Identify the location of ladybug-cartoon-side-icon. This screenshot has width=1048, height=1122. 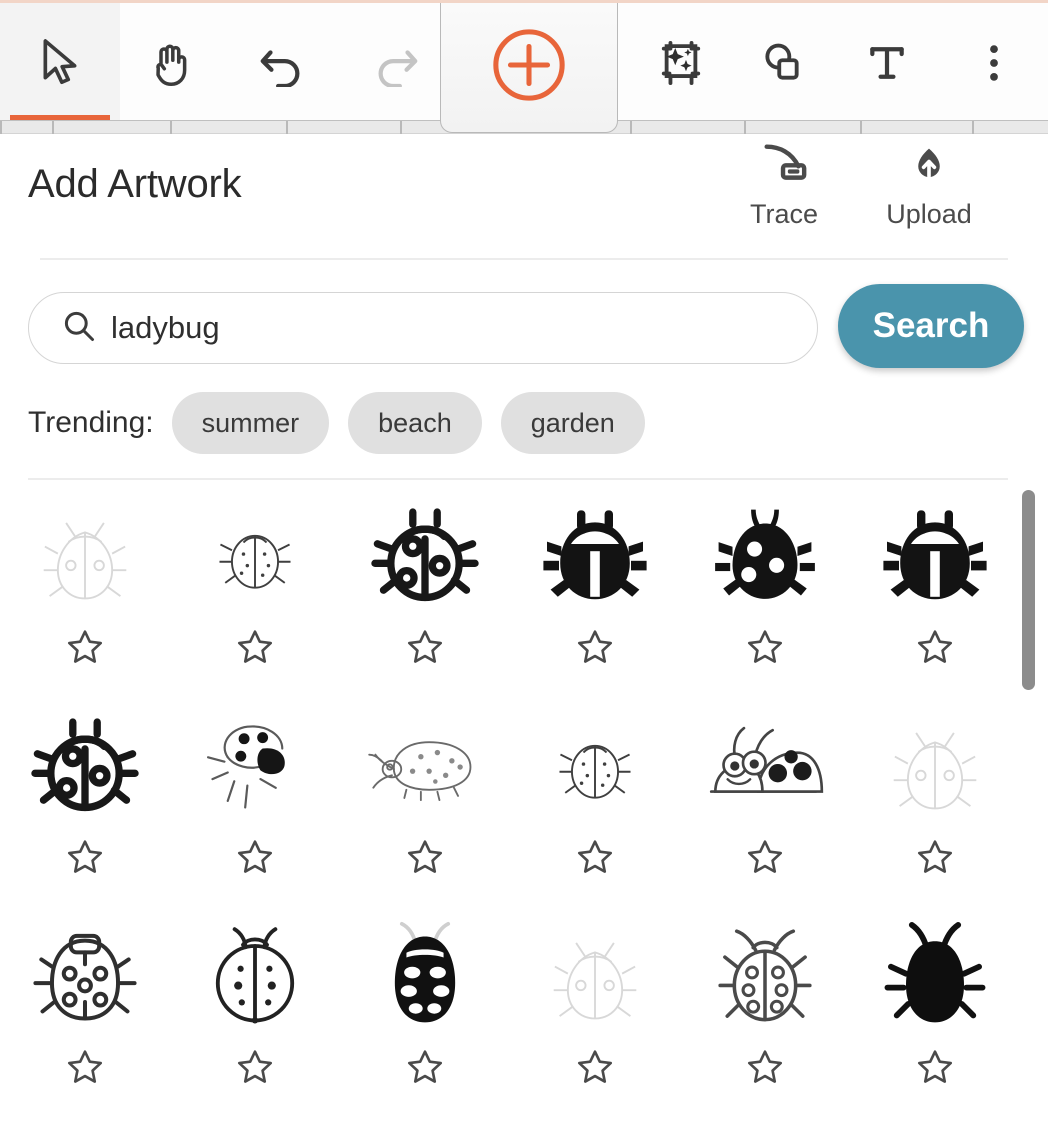
(765, 766).